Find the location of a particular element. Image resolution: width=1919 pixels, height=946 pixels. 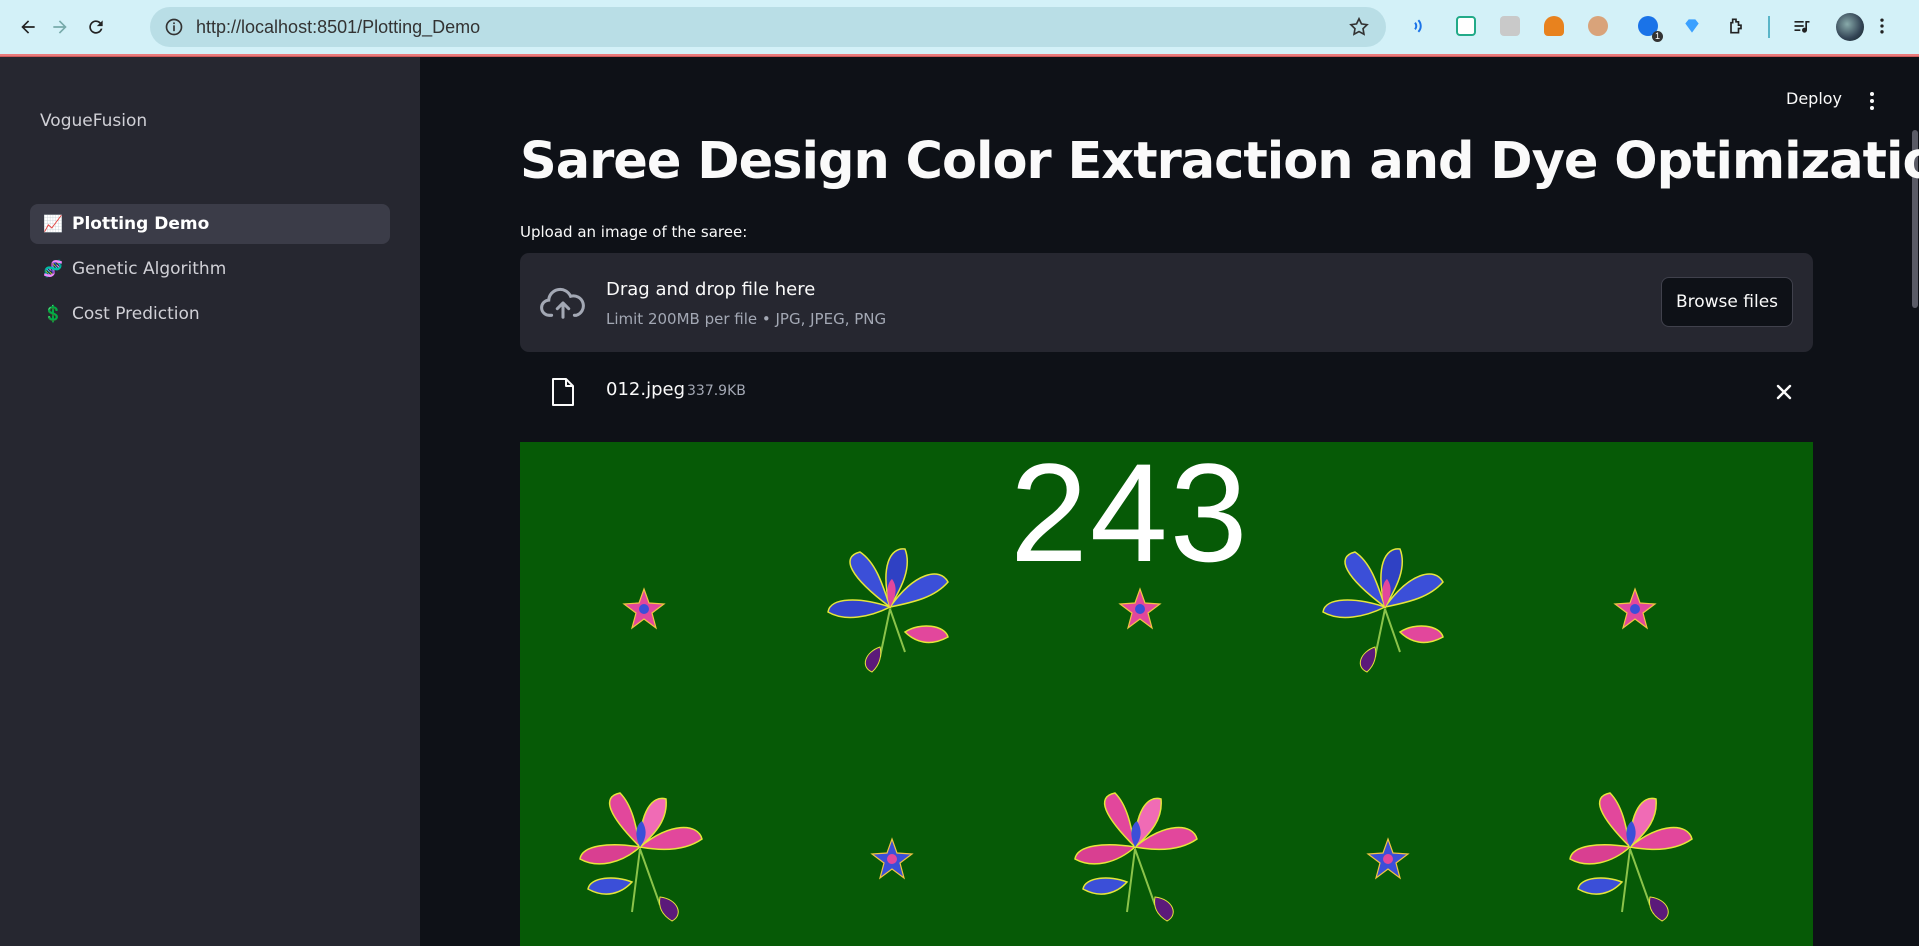

dropzone-limits: Limit 200MB per file • JPG, JPEG, PNG is located at coordinates (746, 319).